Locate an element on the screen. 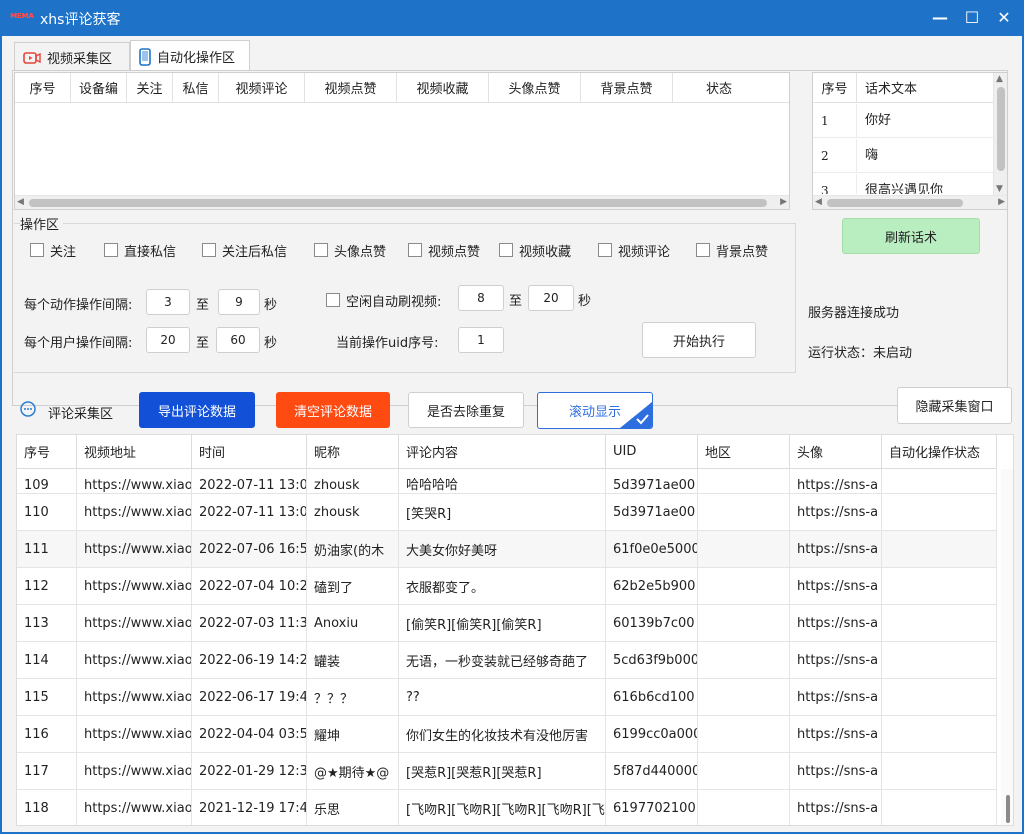 The image size is (1024, 834). script-table-vscroll: ▲ ▼ is located at coordinates (1000, 134).